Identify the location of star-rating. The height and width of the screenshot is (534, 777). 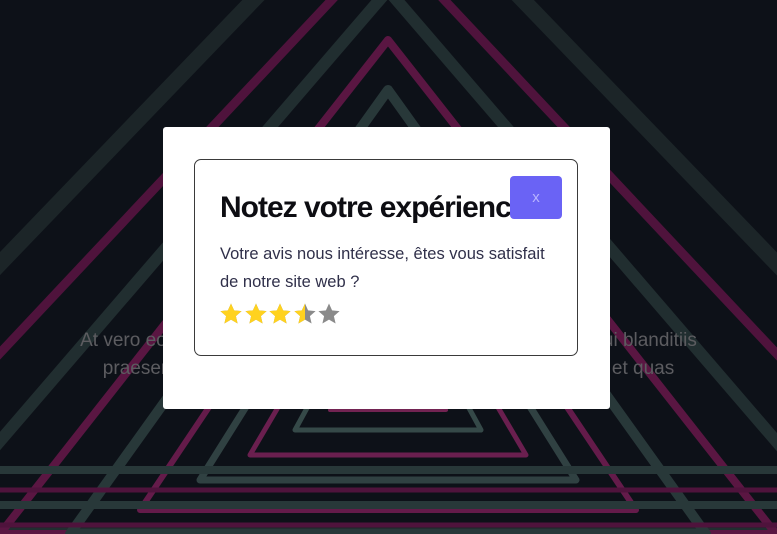
(280, 314).